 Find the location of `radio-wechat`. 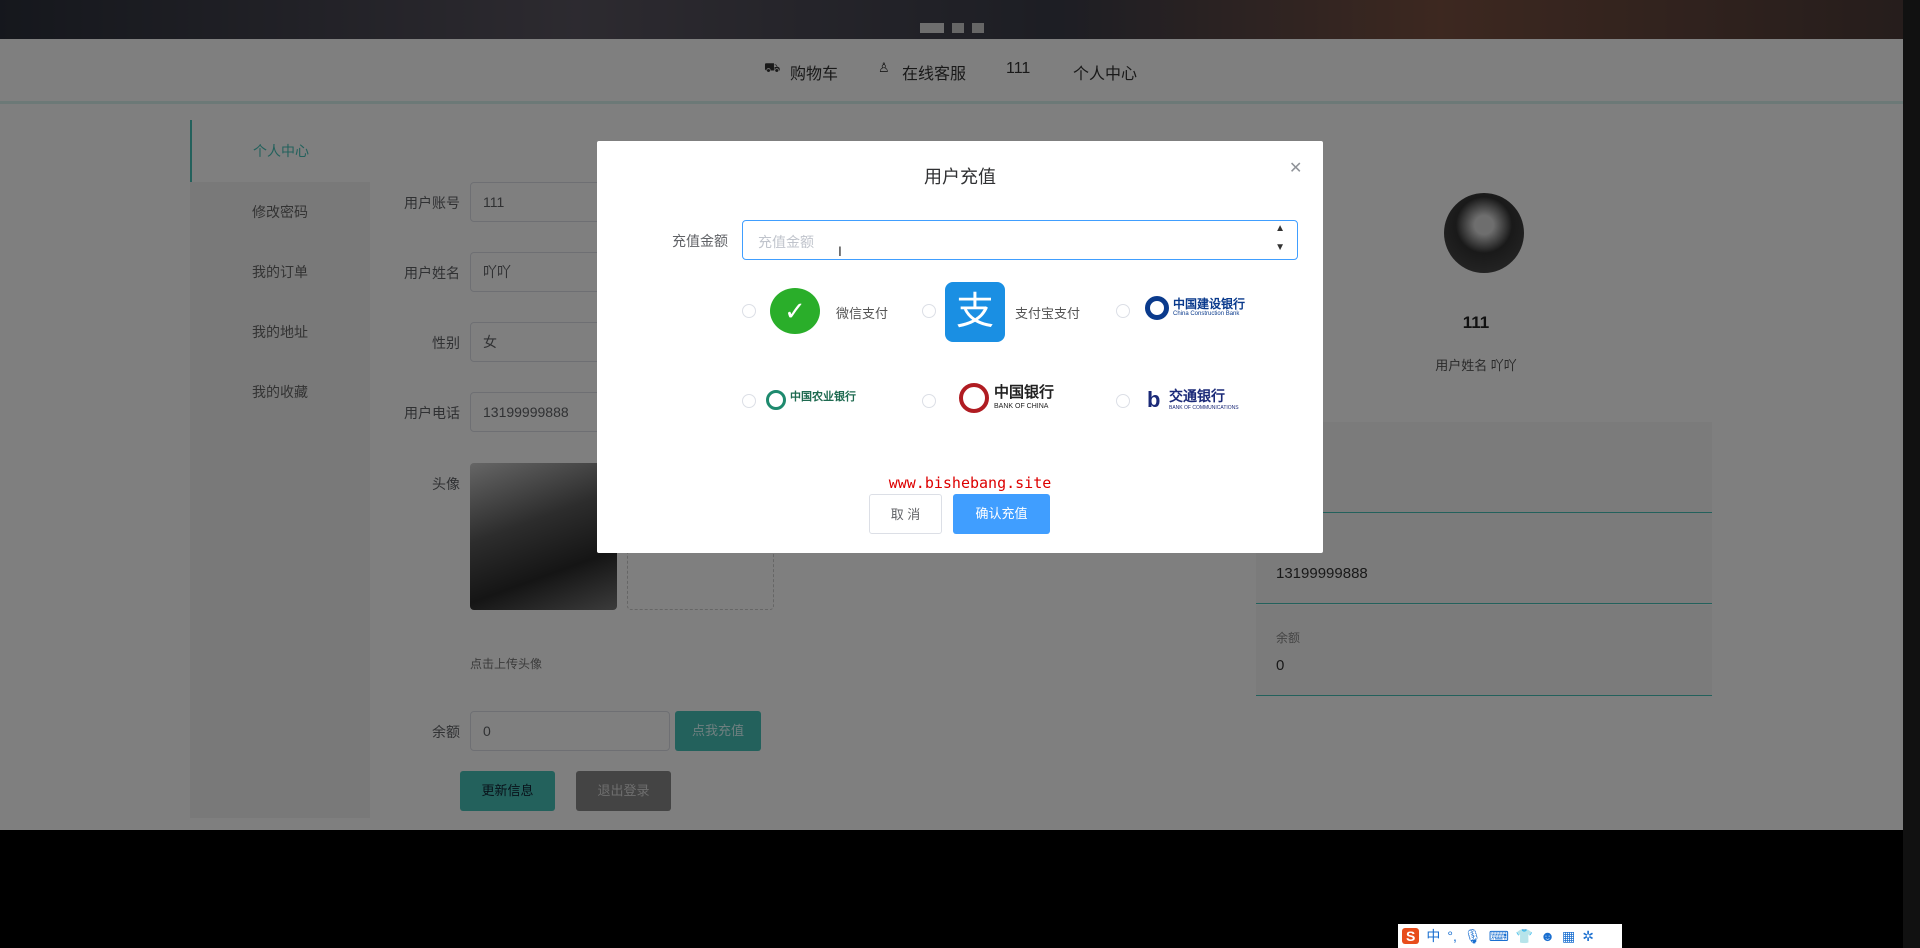

radio-wechat is located at coordinates (749, 311).